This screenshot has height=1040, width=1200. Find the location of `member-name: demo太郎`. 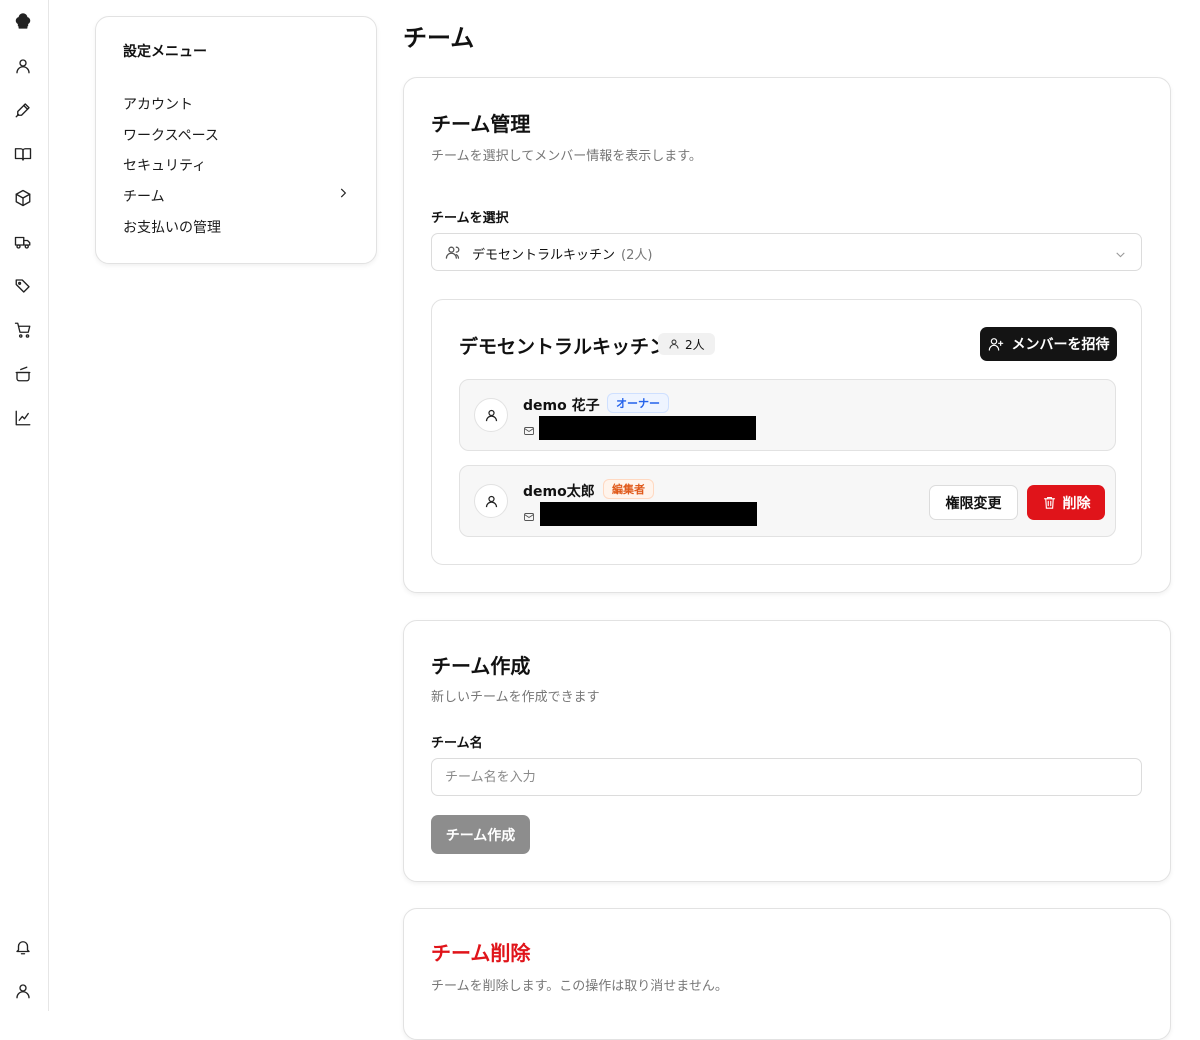

member-name: demo太郎 is located at coordinates (559, 492).